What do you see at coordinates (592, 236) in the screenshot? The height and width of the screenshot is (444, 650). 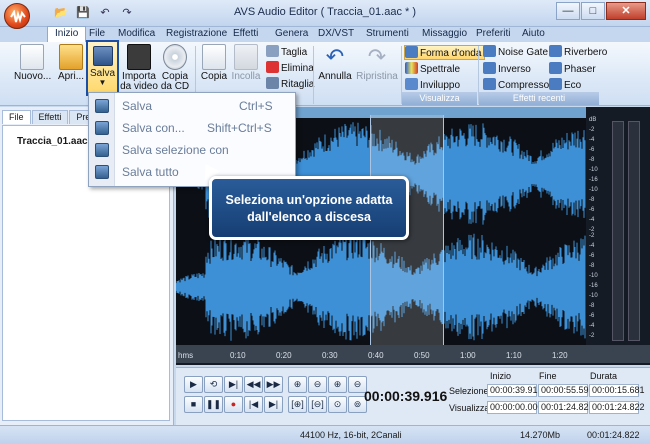 I see `db-scale-label: -2` at bounding box center [592, 236].